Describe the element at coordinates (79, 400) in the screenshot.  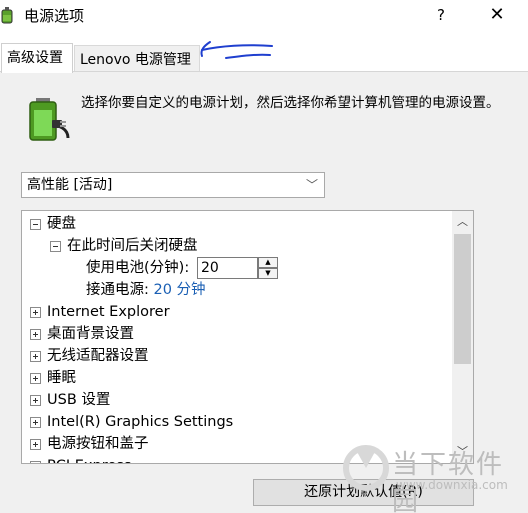
I see `tree-item-label: USB 设置` at that location.